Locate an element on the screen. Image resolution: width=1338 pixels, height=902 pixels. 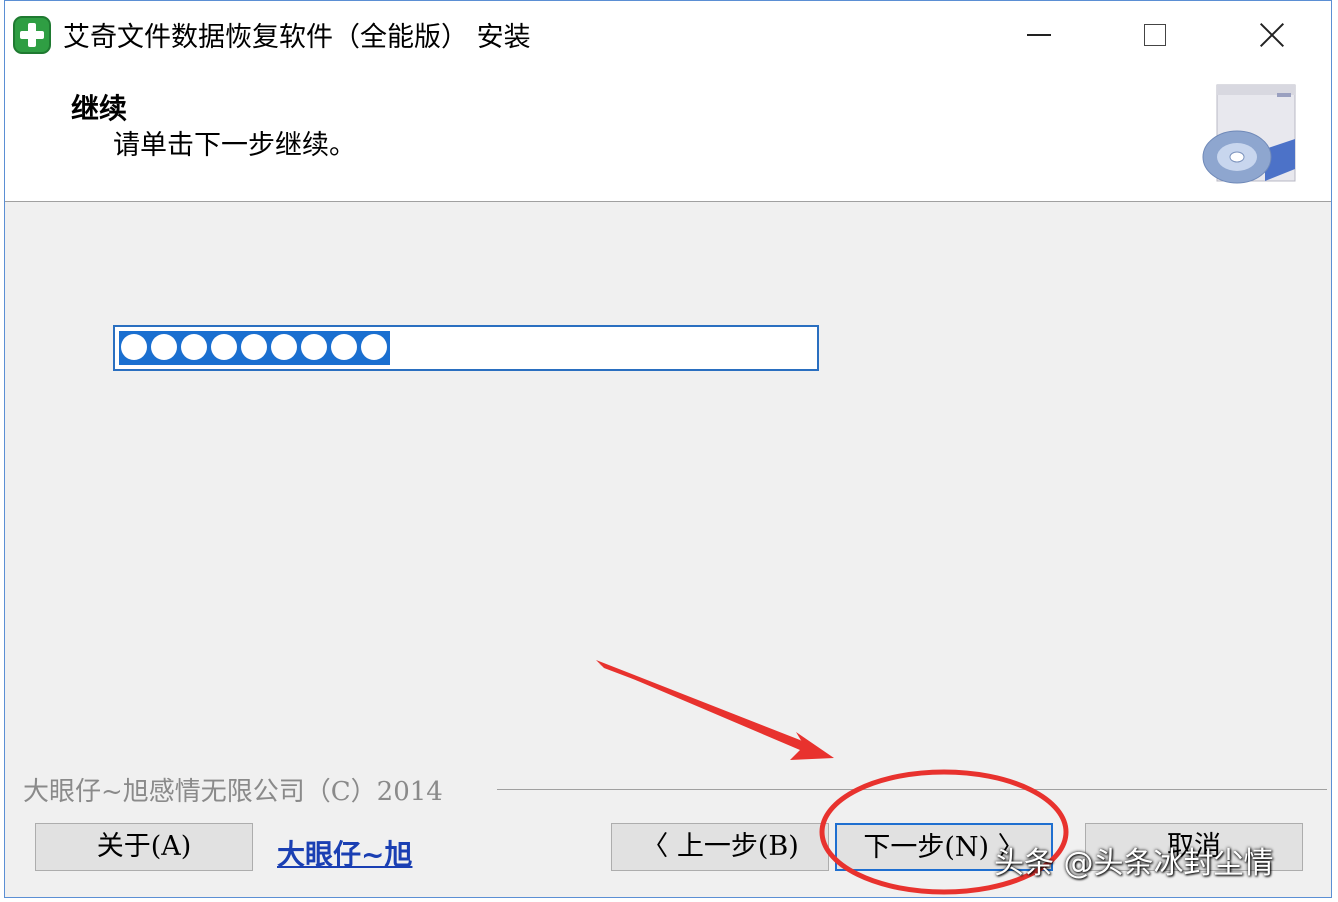
watermark-text: 头条 @头条冰封尘情 is located at coordinates (1134, 863).